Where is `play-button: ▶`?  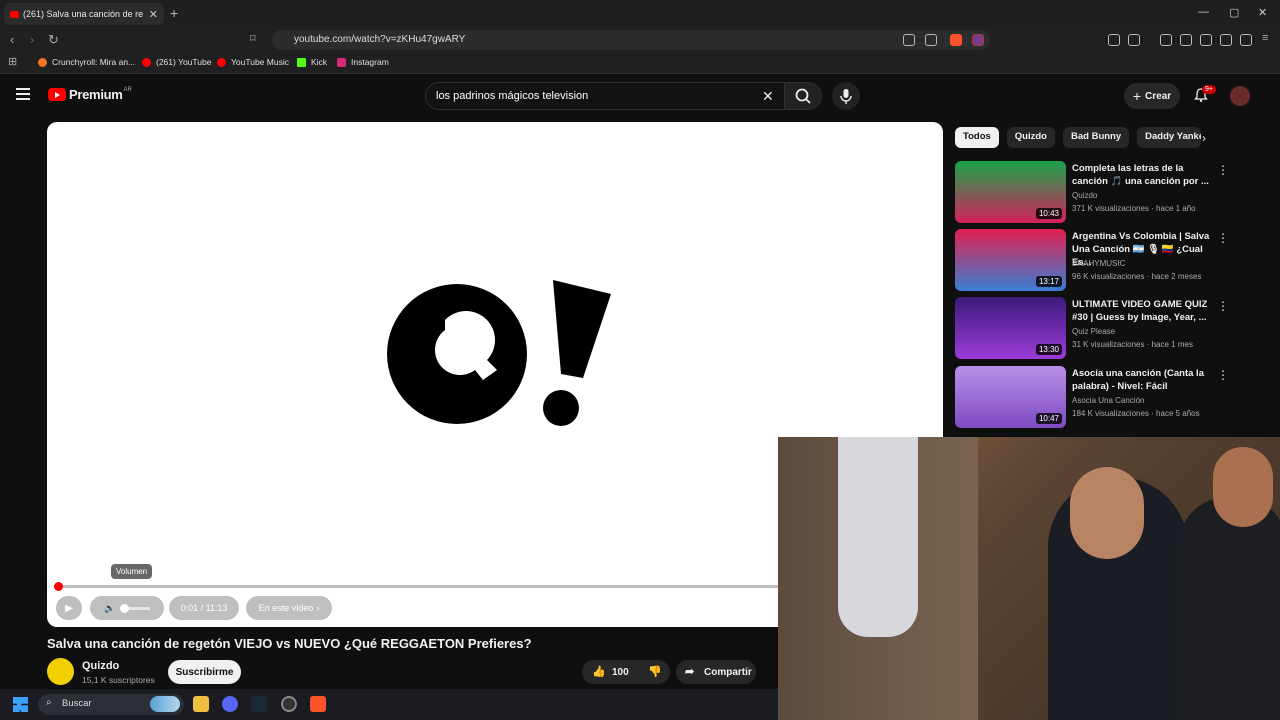 play-button: ▶ is located at coordinates (69, 608).